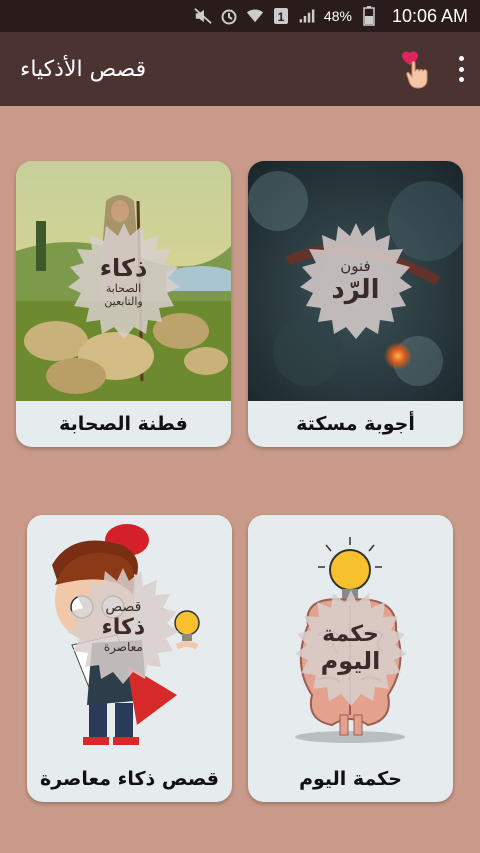 Image resolution: width=480 pixels, height=853 pixels. I want to click on clock: 10:06 AM, so click(429, 15).